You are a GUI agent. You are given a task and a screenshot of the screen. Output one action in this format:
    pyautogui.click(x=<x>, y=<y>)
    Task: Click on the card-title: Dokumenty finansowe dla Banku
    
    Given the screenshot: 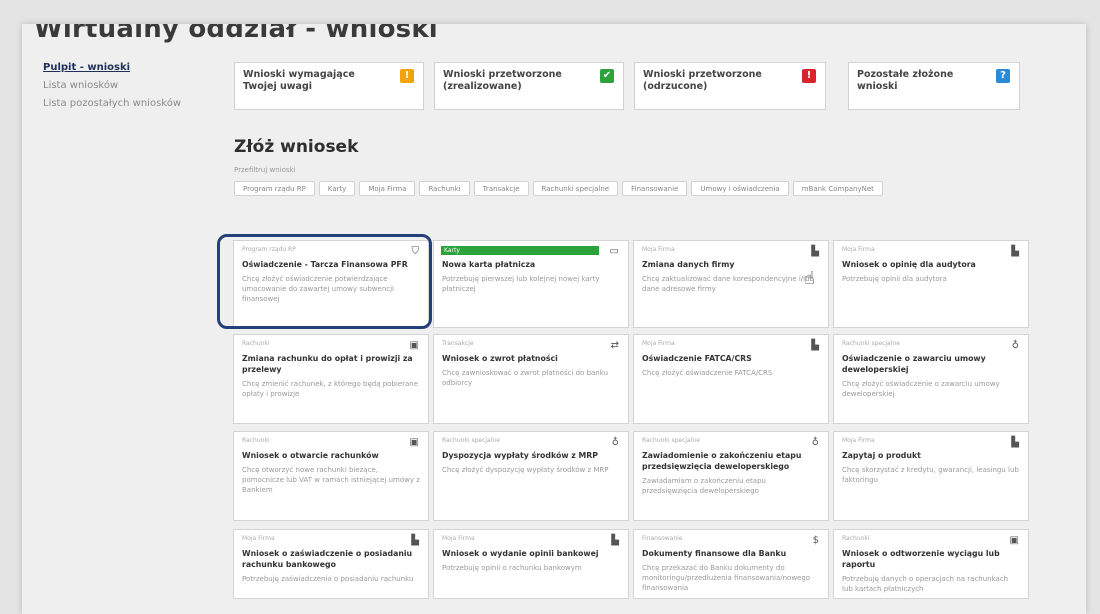 What is the action you would take?
    pyautogui.click(x=714, y=553)
    